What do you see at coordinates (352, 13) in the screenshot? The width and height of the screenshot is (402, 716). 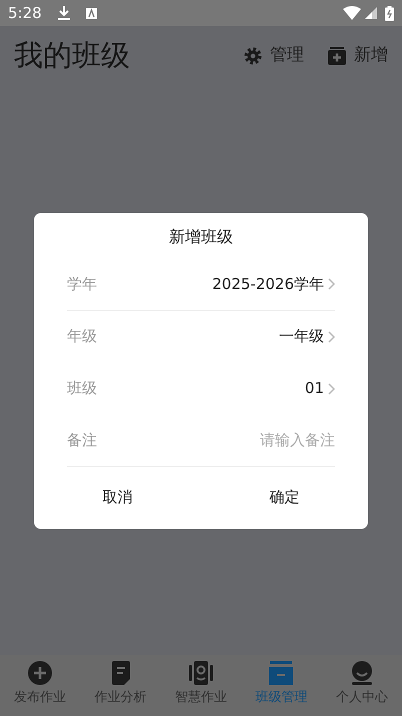 I see `wifi-icon` at bounding box center [352, 13].